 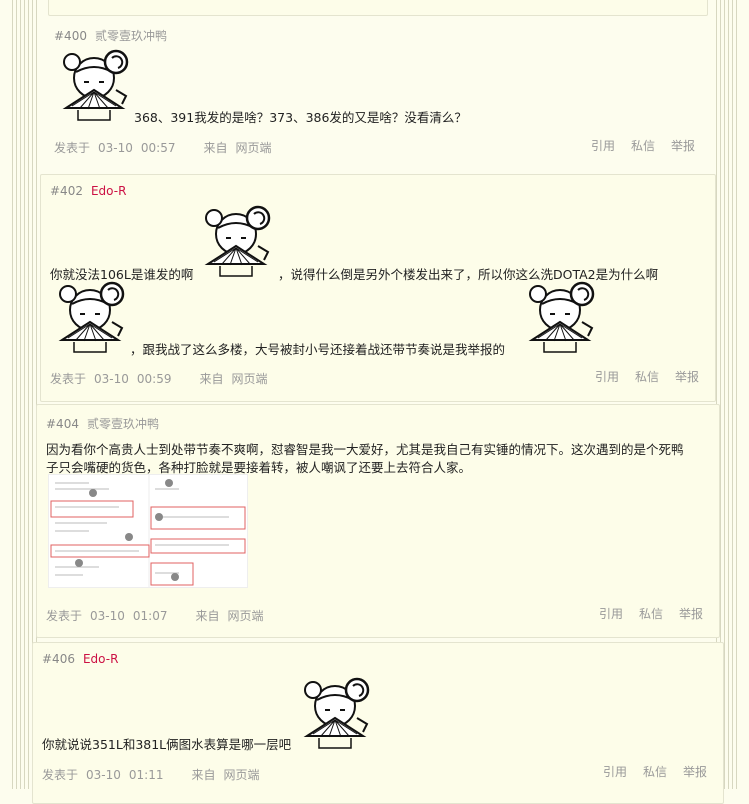 I want to click on floor-number: #406, so click(x=58, y=659).